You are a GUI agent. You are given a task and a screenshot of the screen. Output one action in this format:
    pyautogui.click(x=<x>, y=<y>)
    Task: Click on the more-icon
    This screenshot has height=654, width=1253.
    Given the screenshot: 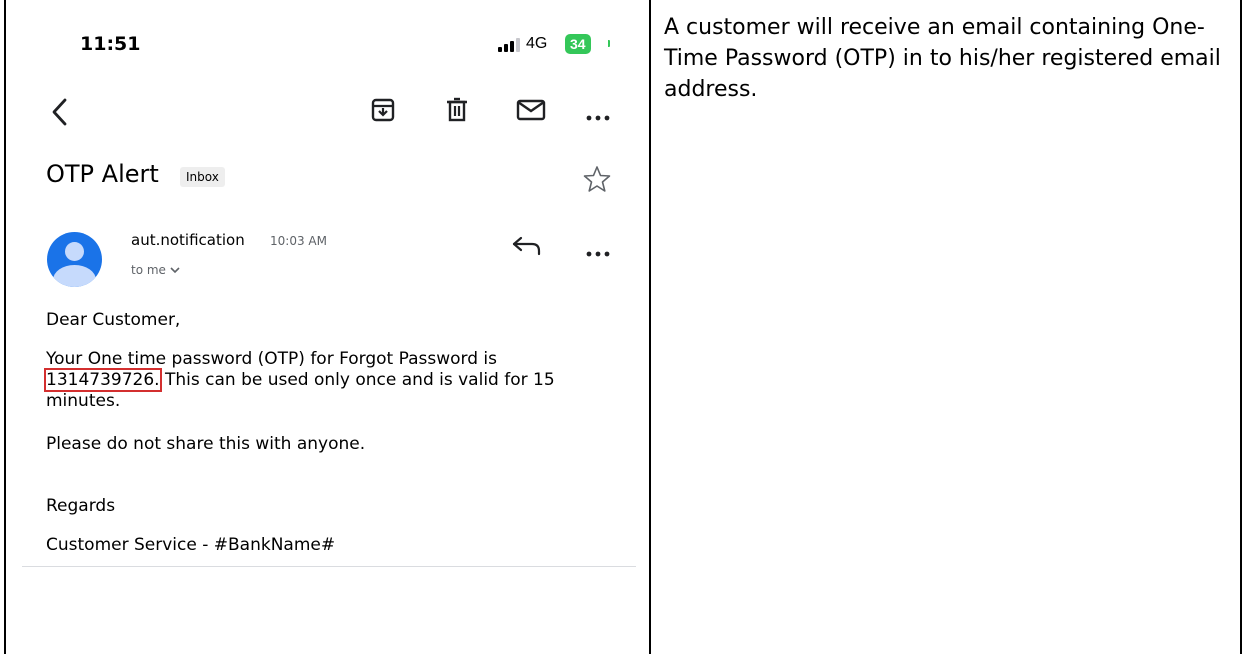 What is the action you would take?
    pyautogui.click(x=598, y=117)
    